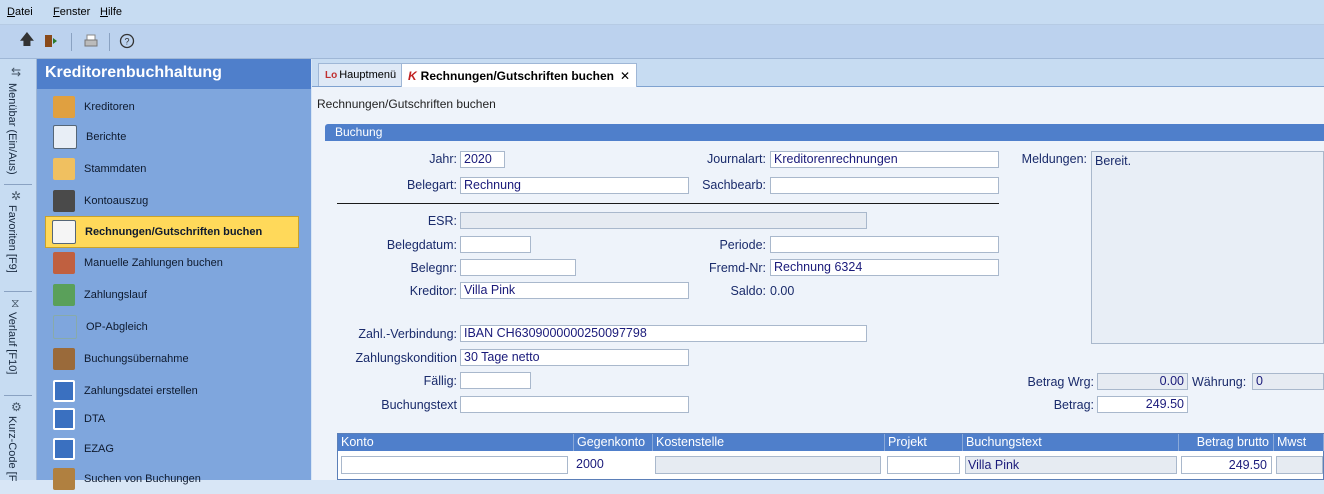 The width and height of the screenshot is (1324, 494). Describe the element at coordinates (12, 129) in the screenshot. I see `side-tab-menubar: Menübar (Ein/Aus)` at that location.